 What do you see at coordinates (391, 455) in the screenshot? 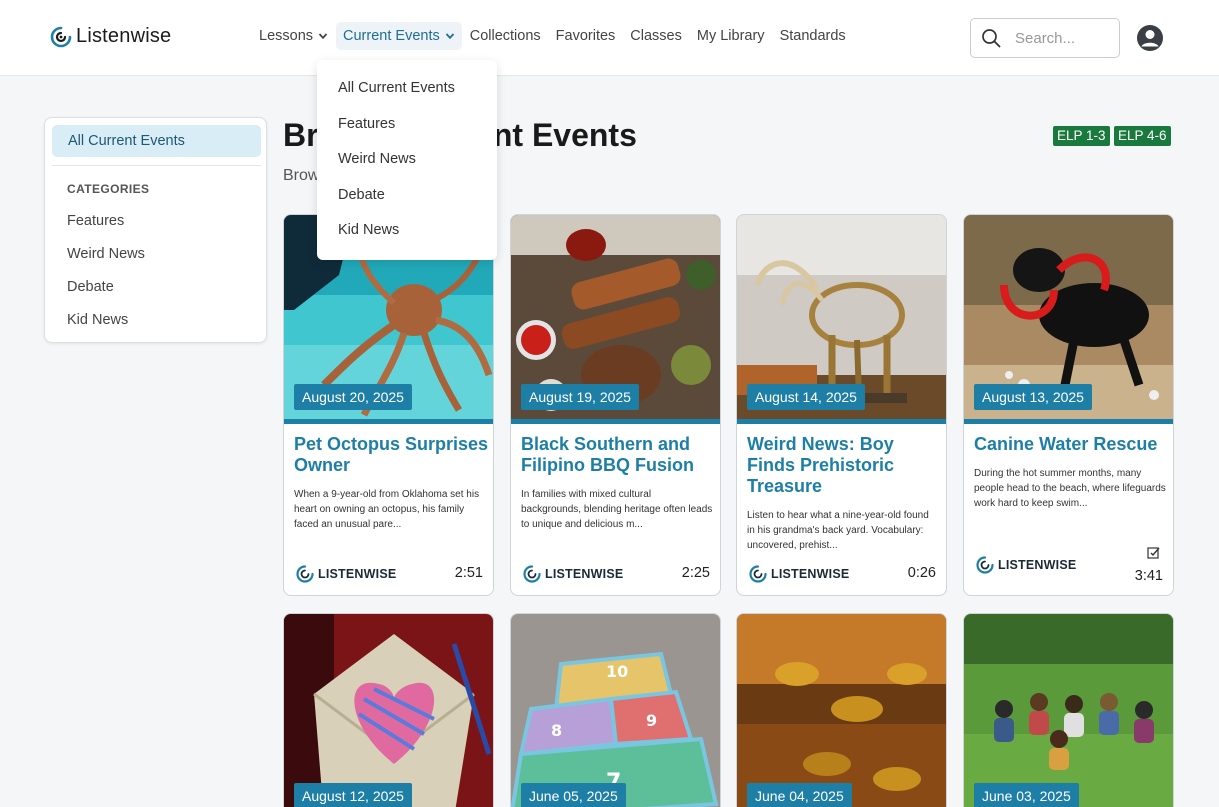
I see `card-title: Pet Octopus Surprises Owner` at bounding box center [391, 455].